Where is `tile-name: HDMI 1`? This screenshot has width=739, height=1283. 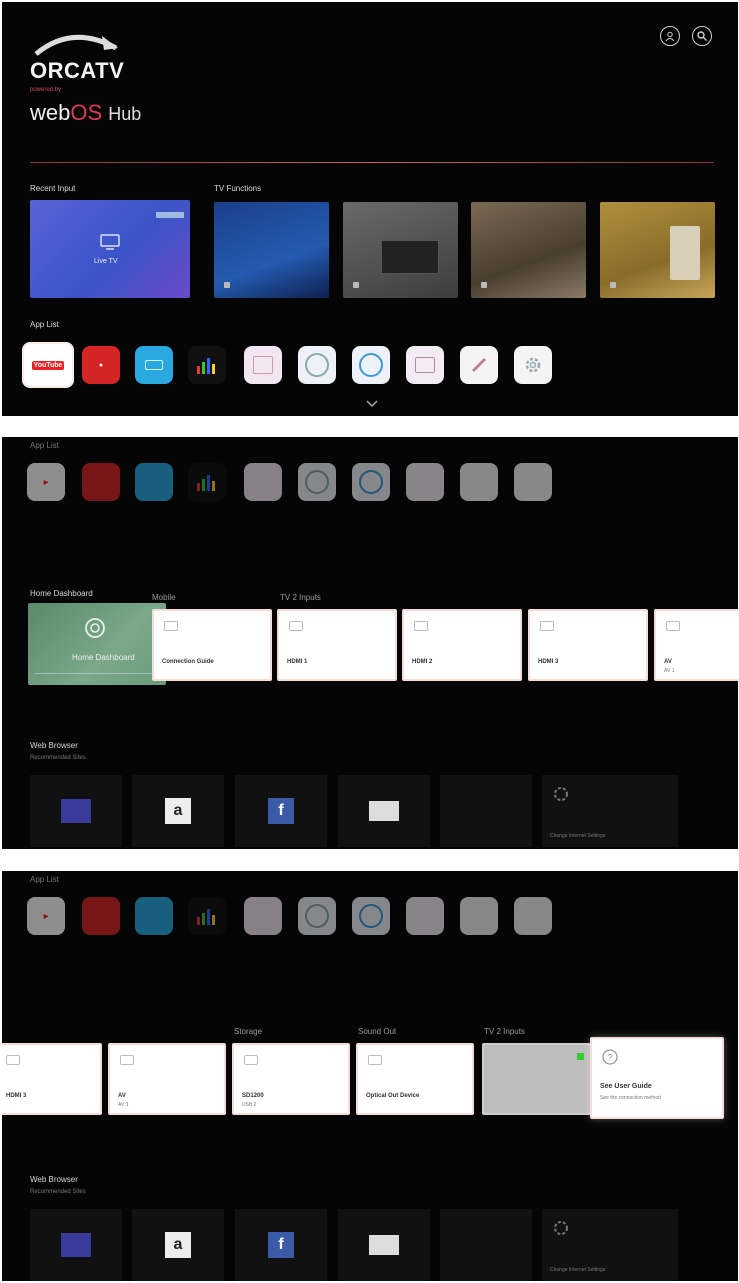 tile-name: HDMI 1 is located at coordinates (297, 662).